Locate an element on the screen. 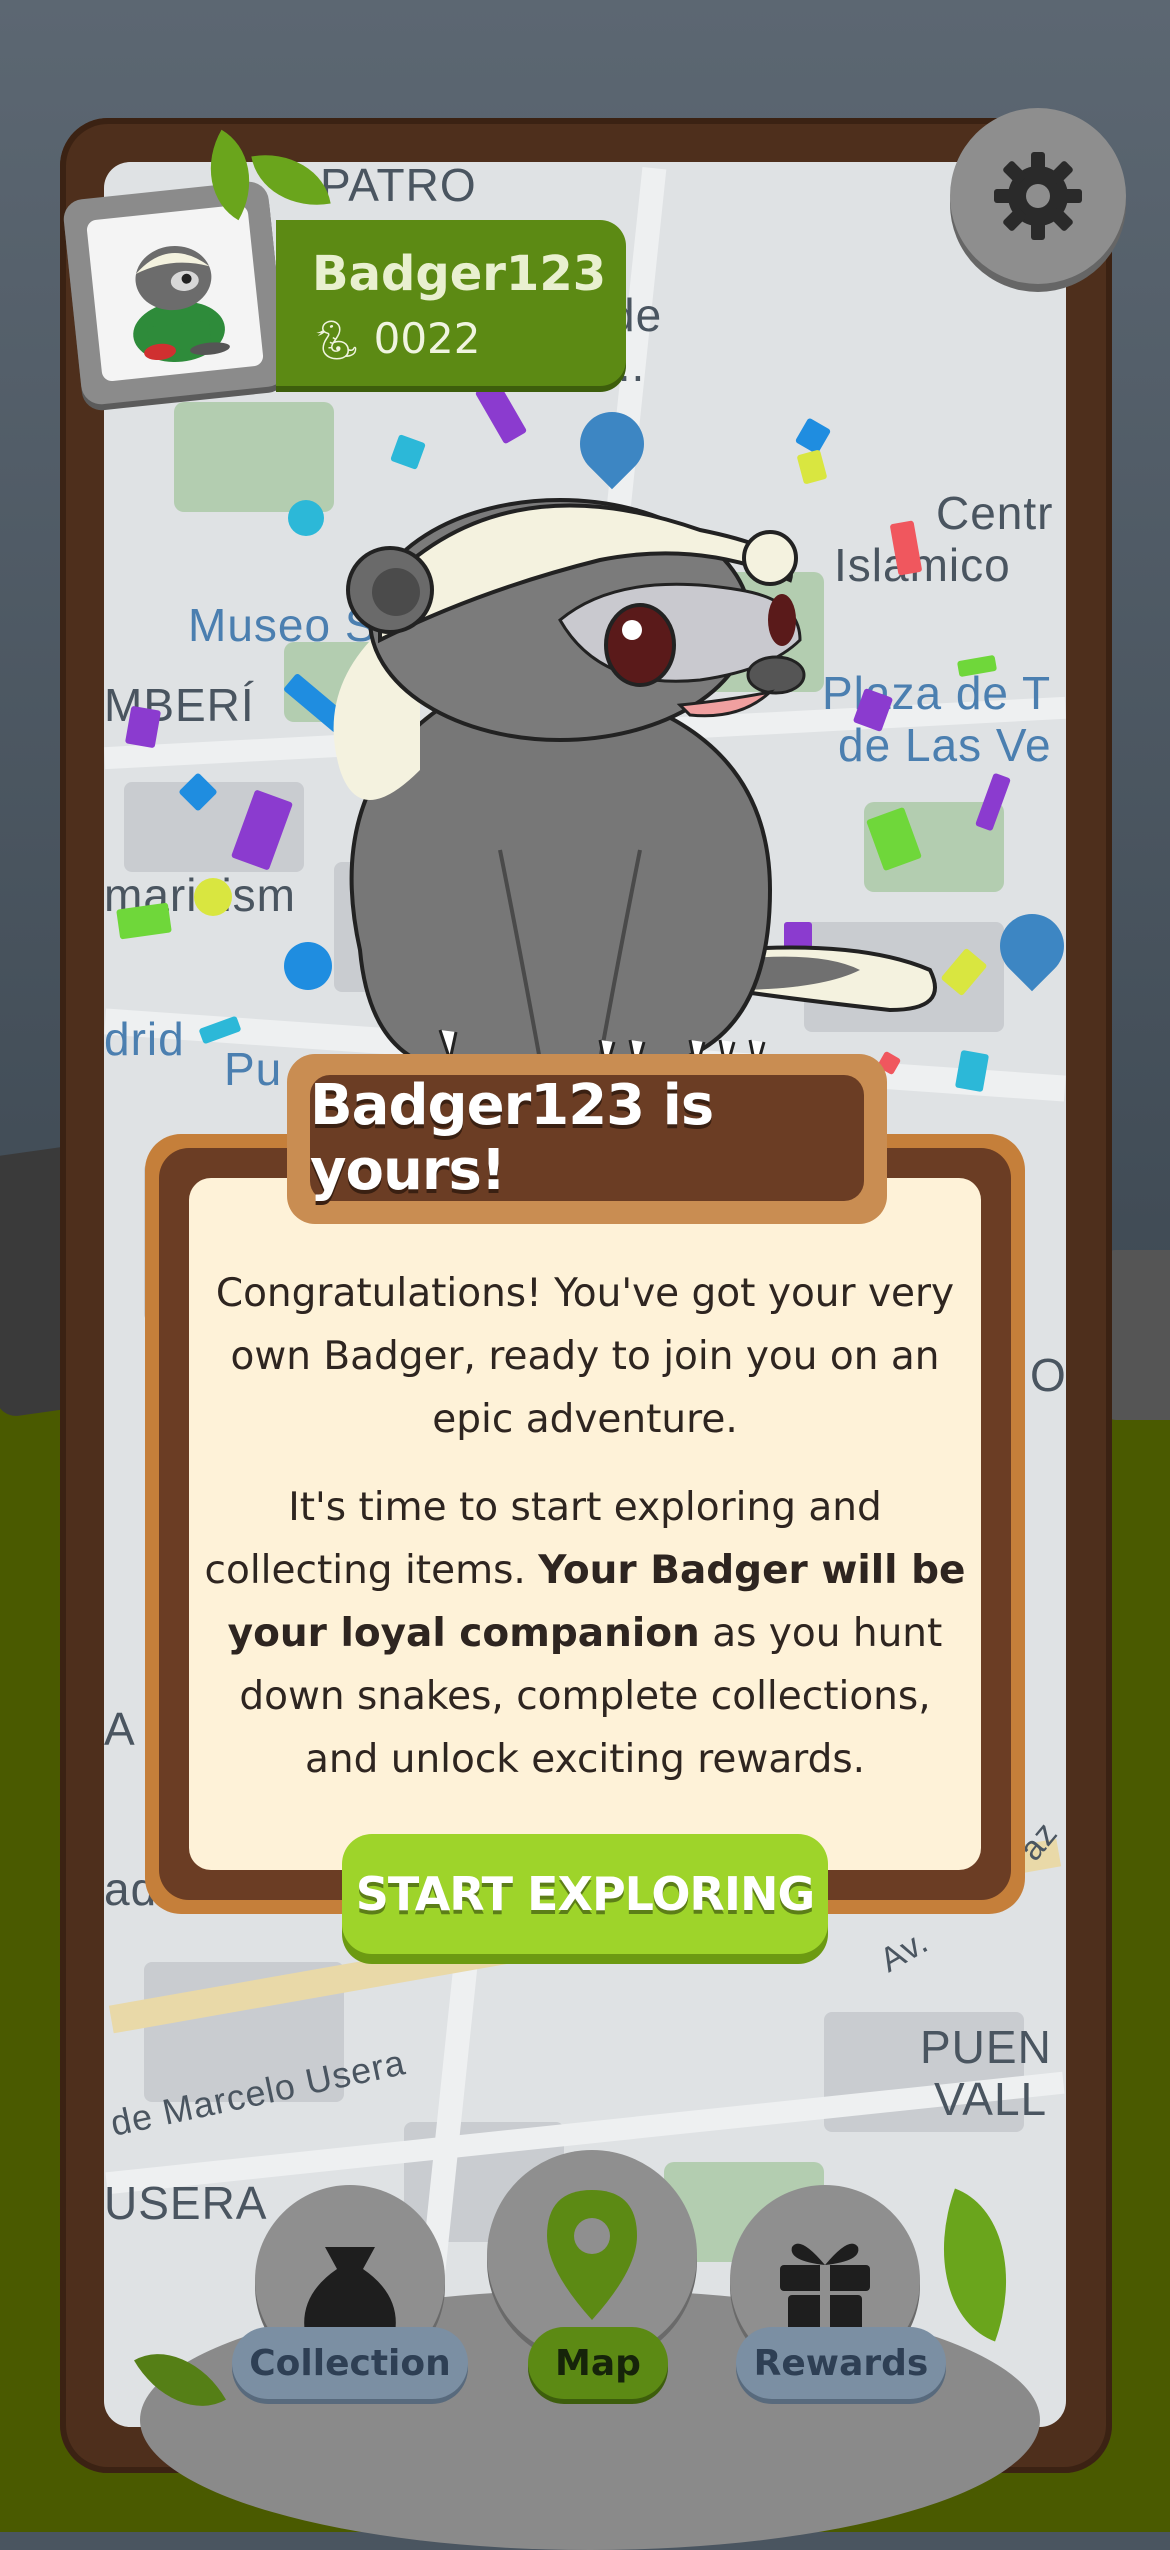 The width and height of the screenshot is (1170, 2550). snake-counter: 🐍︎ 0022 is located at coordinates (396, 338).